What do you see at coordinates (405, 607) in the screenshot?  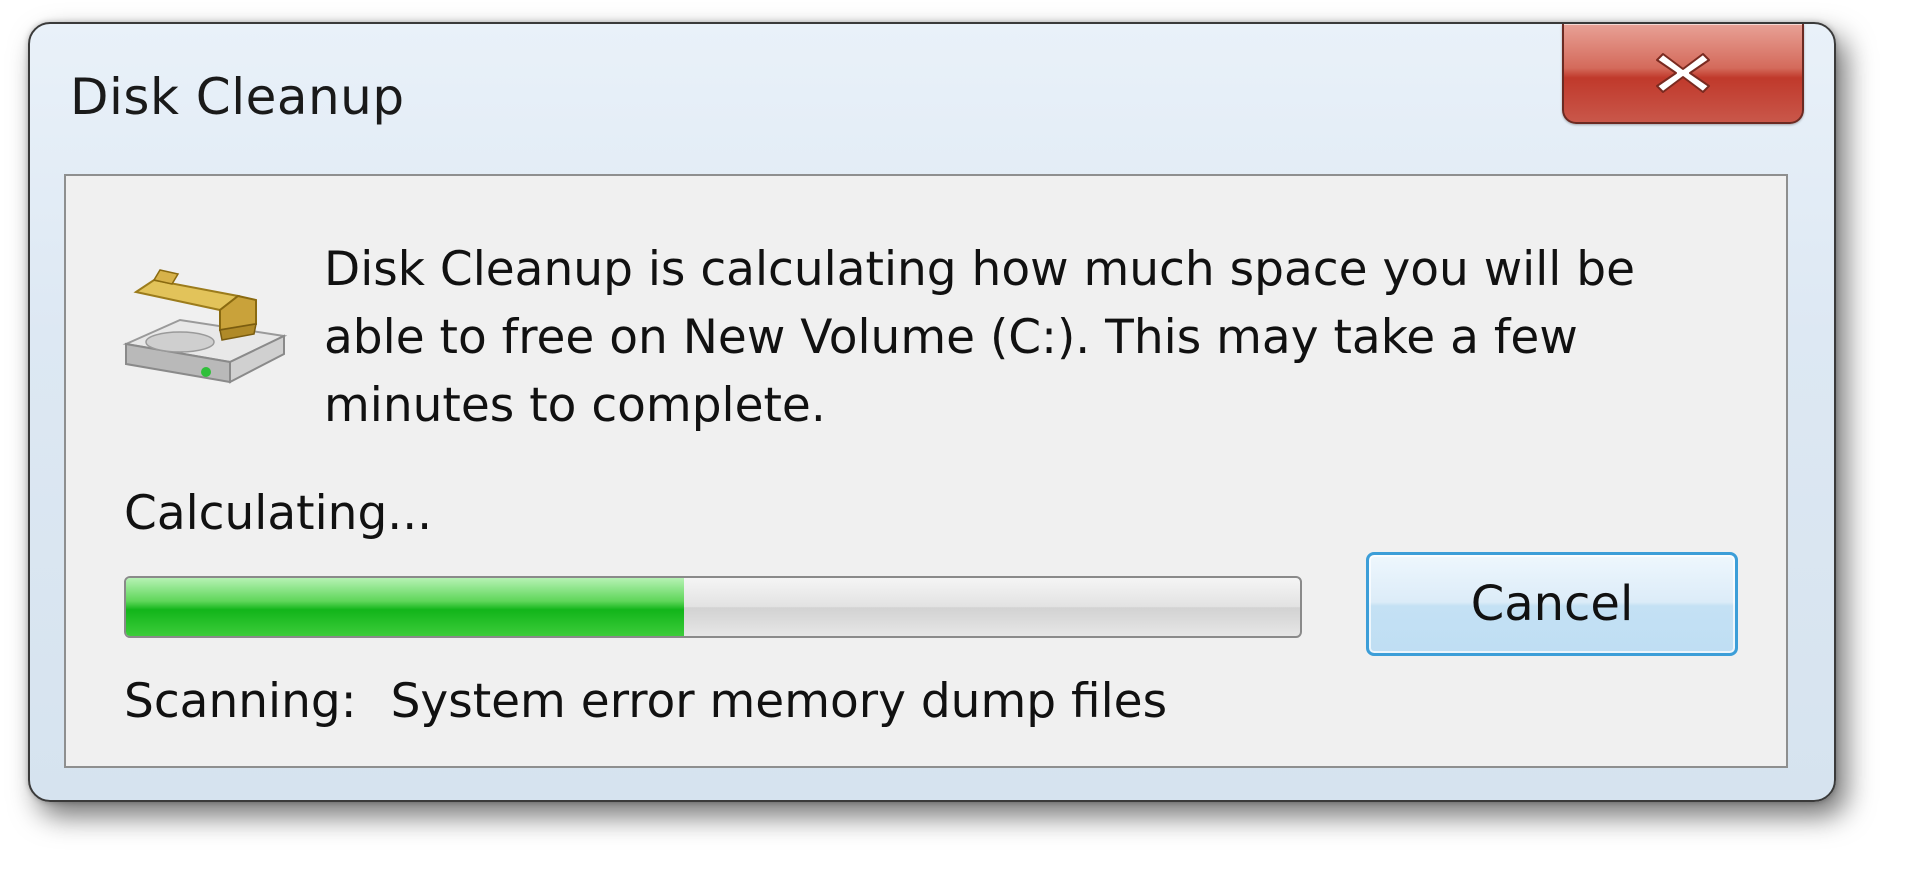 I see `progress-fill` at bounding box center [405, 607].